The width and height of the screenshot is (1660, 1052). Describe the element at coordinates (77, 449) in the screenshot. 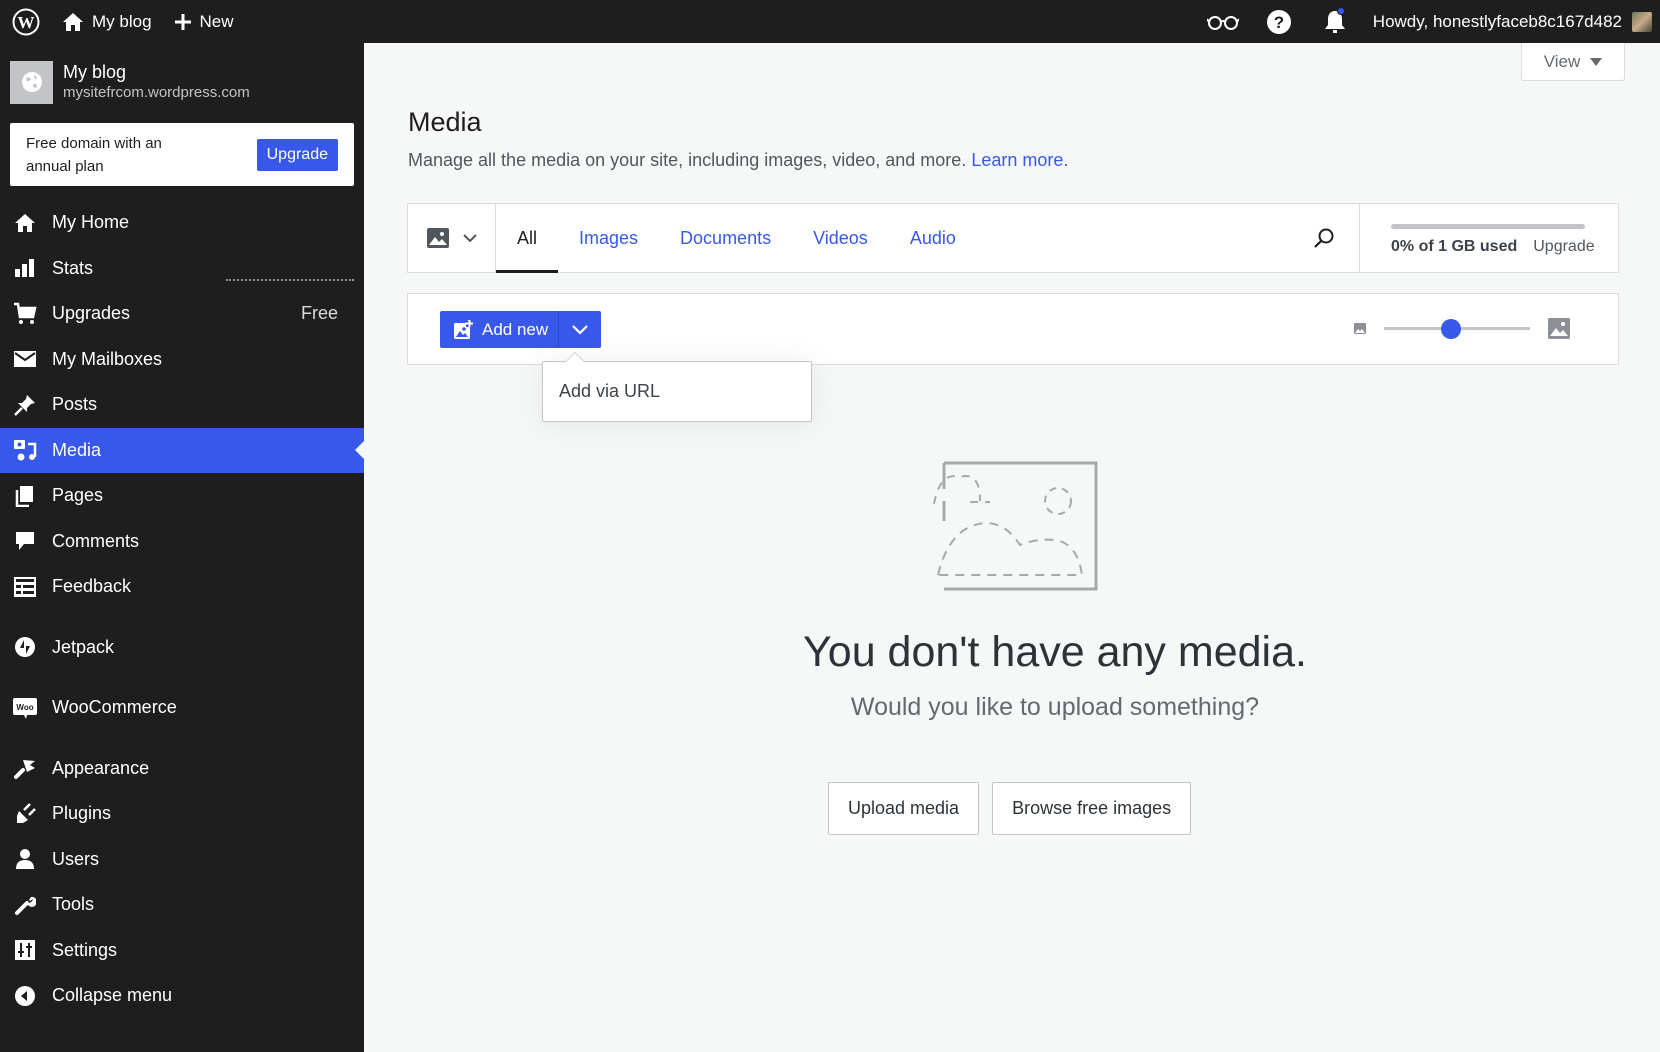

I see `sidebar-item-label: Media` at that location.